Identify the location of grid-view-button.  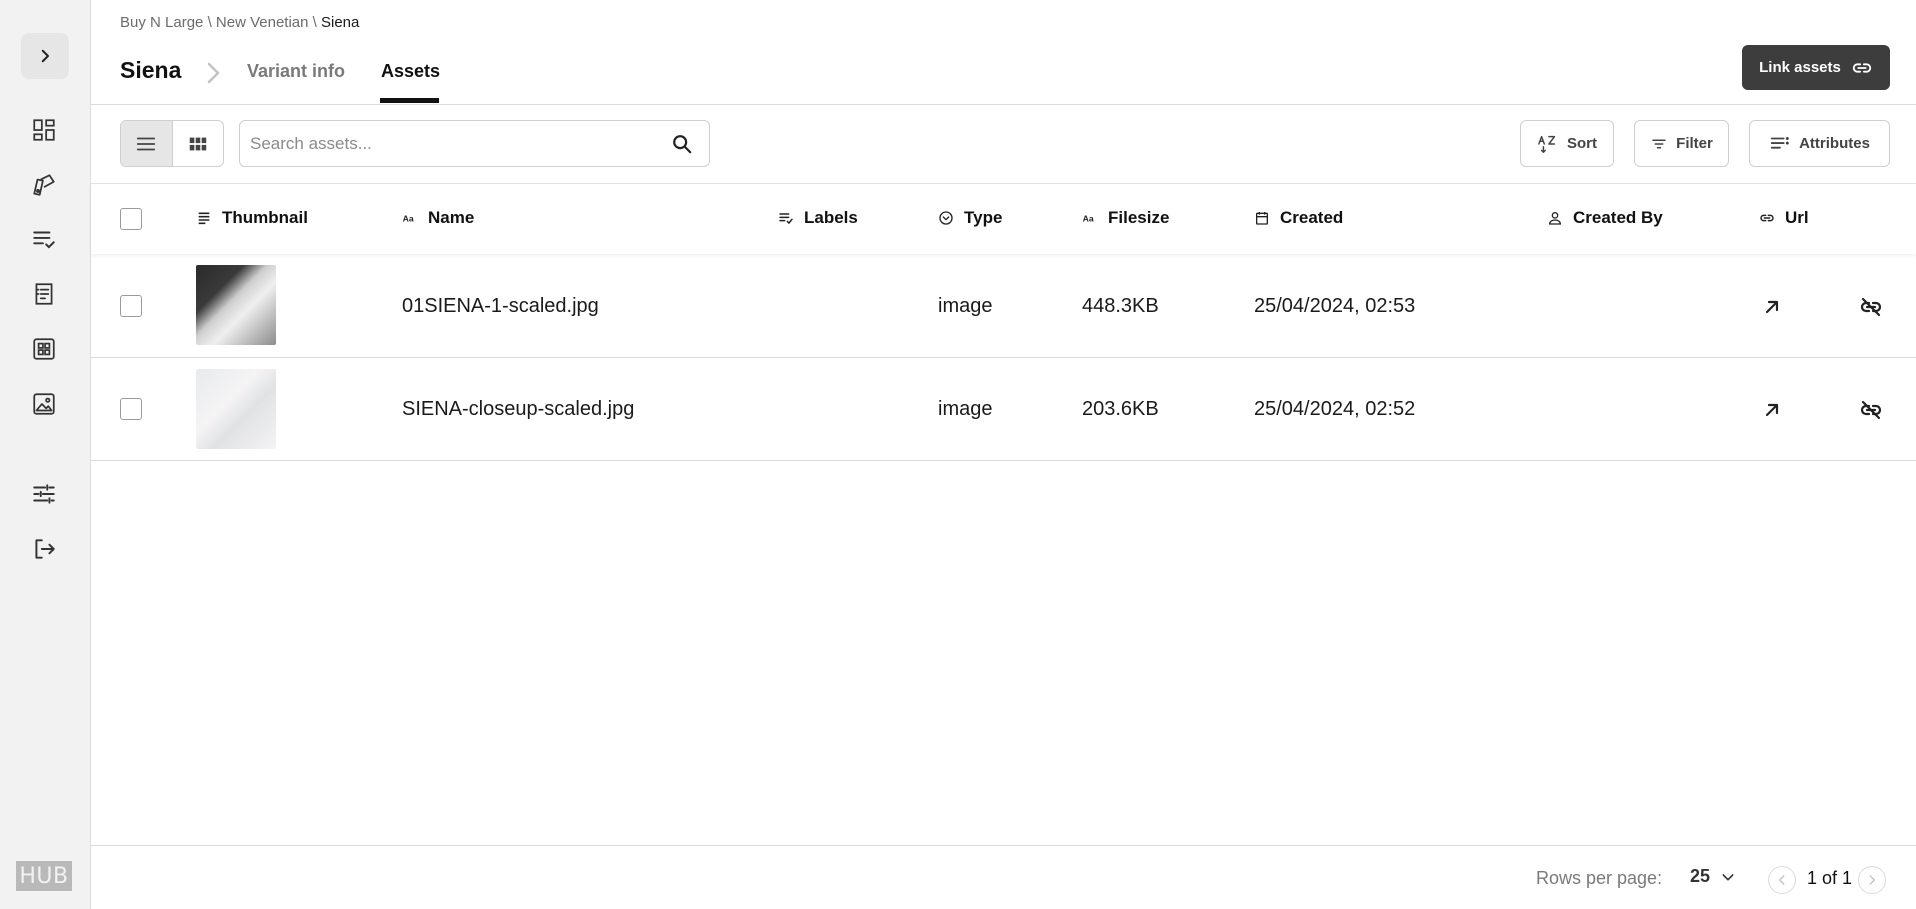
(198, 143).